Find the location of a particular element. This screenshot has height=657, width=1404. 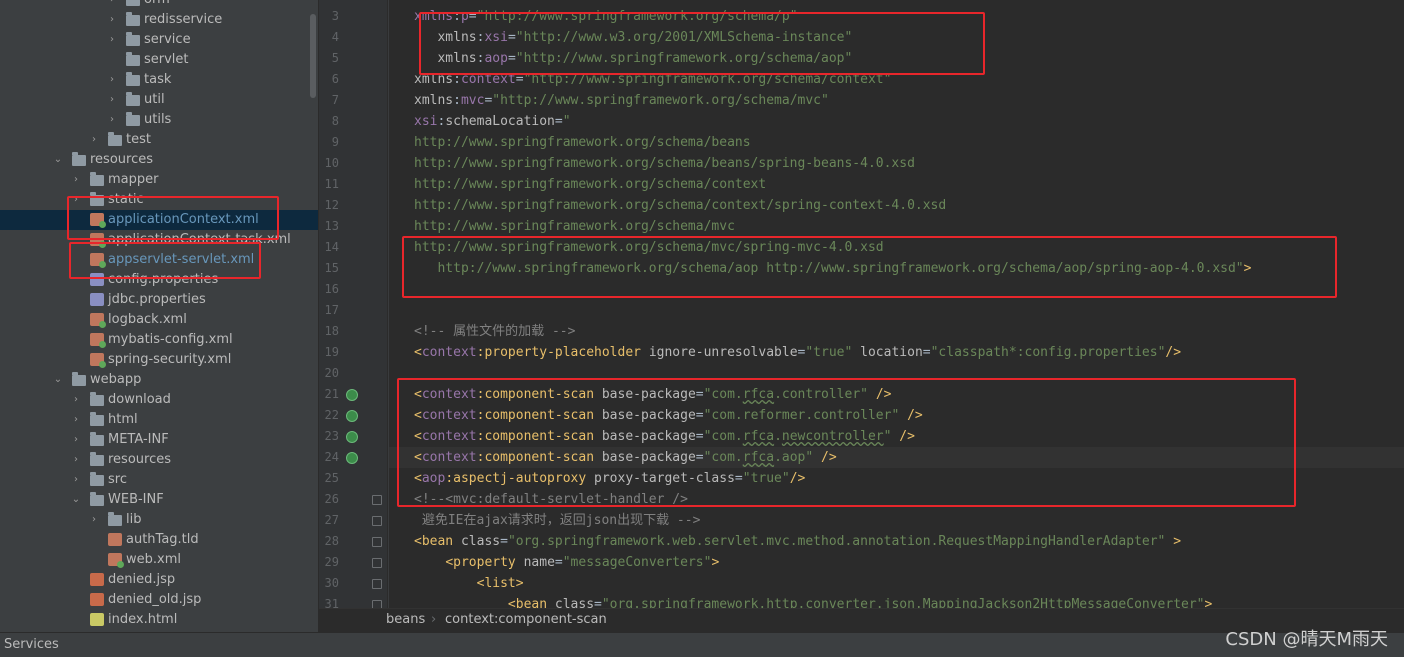

tree-item-authtag-tld: authTag.tld is located at coordinates (159, 540).